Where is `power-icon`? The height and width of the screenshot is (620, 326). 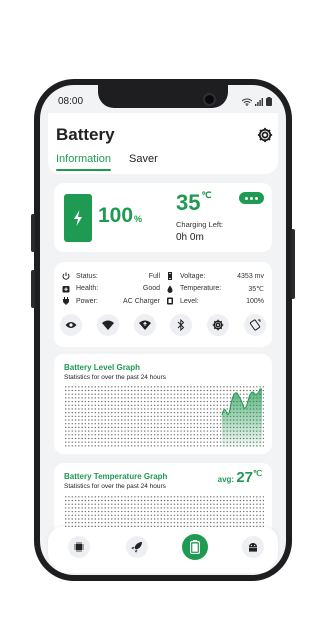 power-icon is located at coordinates (66, 276).